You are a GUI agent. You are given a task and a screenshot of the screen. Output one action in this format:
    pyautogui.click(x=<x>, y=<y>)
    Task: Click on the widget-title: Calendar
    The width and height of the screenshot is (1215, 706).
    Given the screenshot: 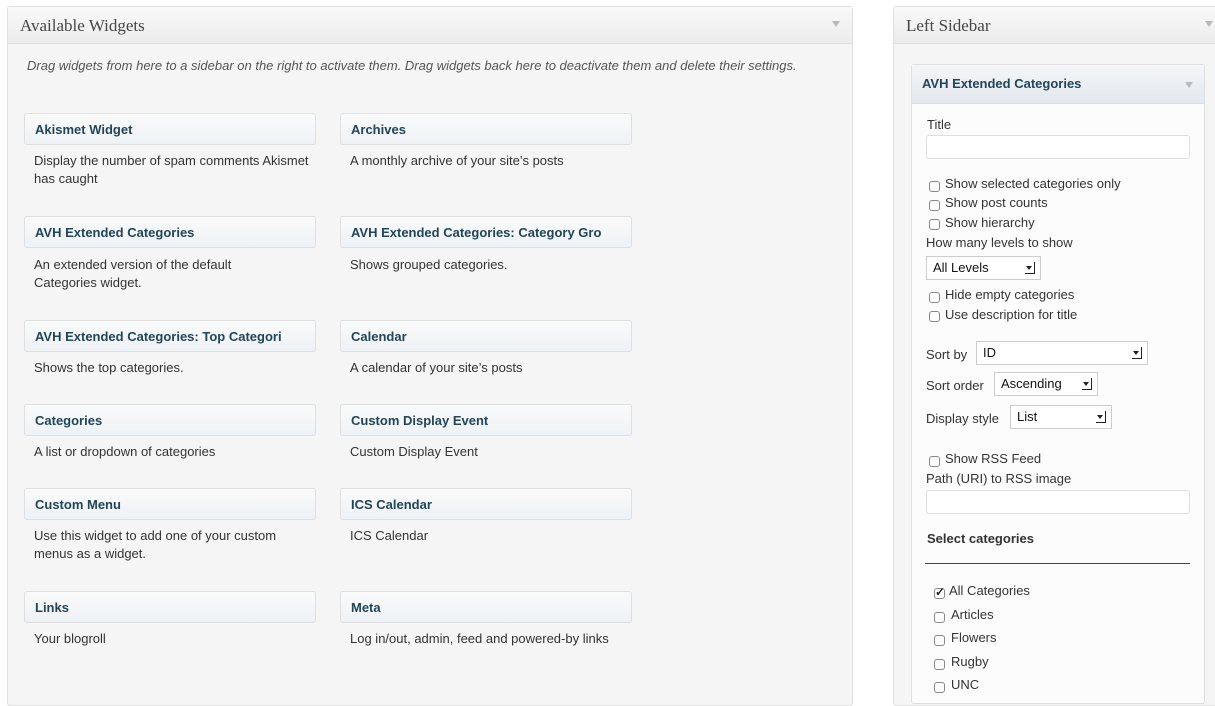 What is the action you would take?
    pyautogui.click(x=379, y=336)
    